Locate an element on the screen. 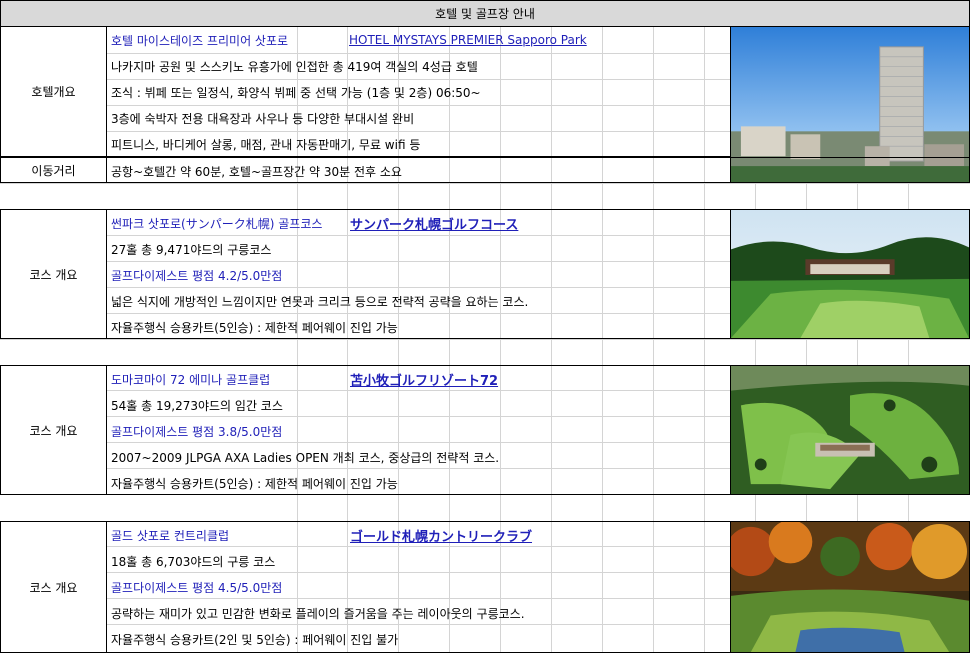 The width and height of the screenshot is (970, 653). course-holes: 27홀 총 9,471야드의 구릉코스 is located at coordinates (191, 249).